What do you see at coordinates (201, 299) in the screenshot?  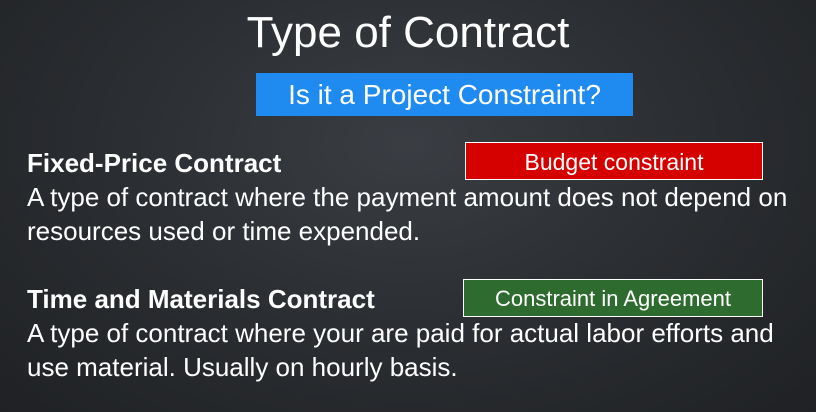 I see `time-materials-heading: Time and Materials Contract` at bounding box center [201, 299].